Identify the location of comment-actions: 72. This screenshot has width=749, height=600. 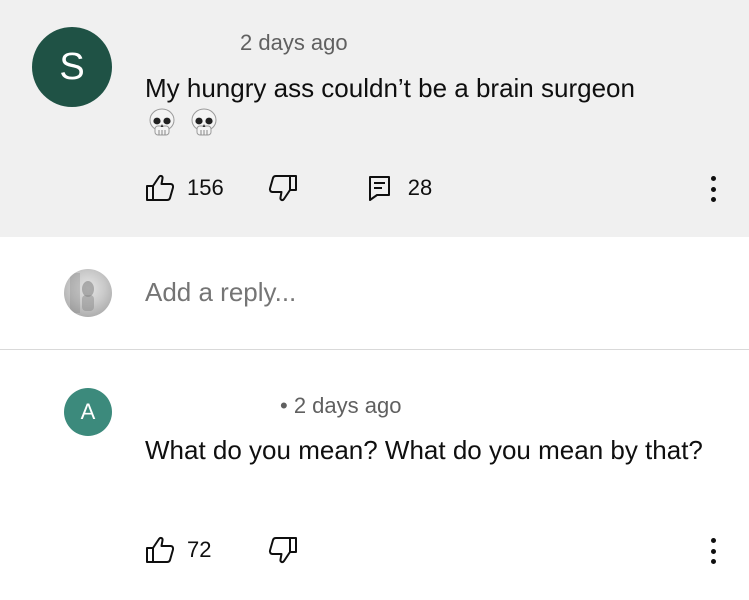
(221, 550).